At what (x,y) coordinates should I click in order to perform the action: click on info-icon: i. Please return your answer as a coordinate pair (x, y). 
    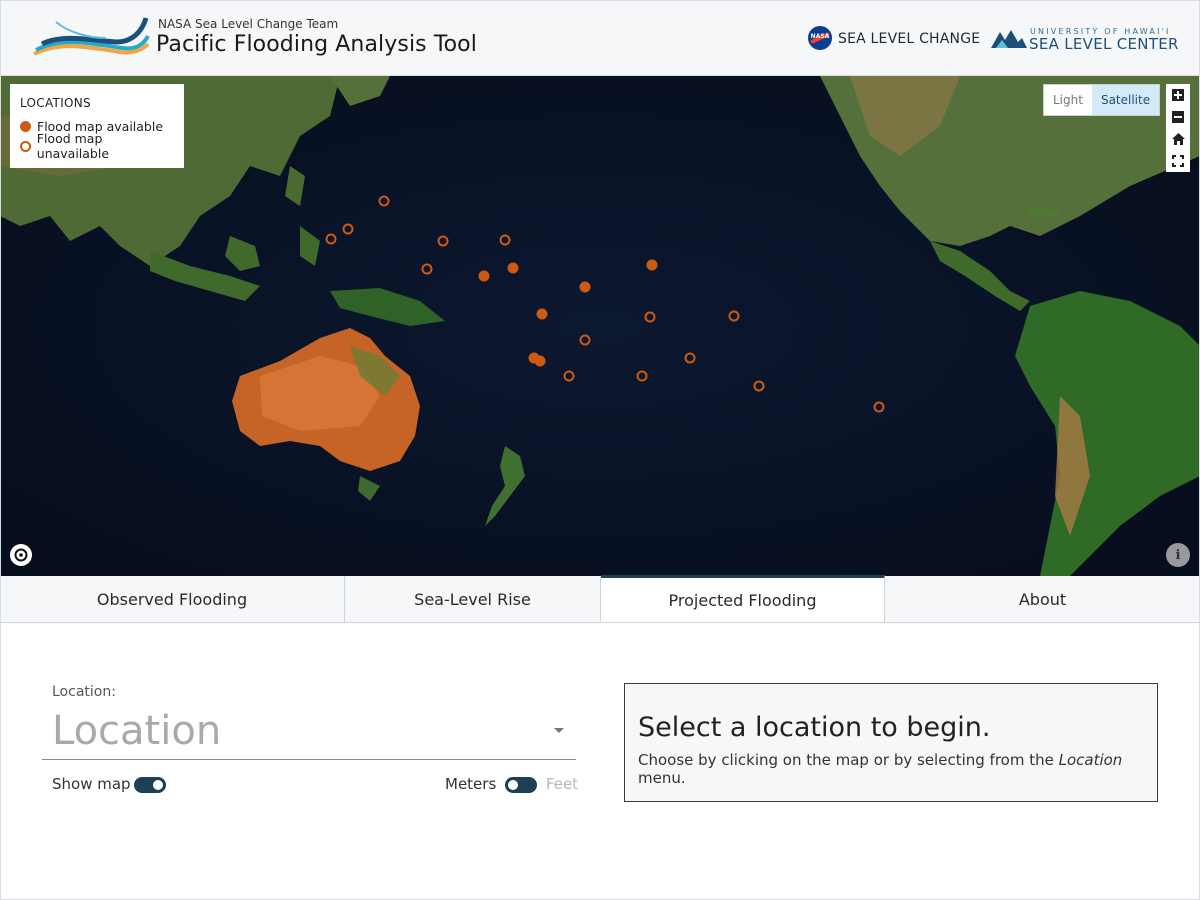
    Looking at the image, I should click on (1178, 555).